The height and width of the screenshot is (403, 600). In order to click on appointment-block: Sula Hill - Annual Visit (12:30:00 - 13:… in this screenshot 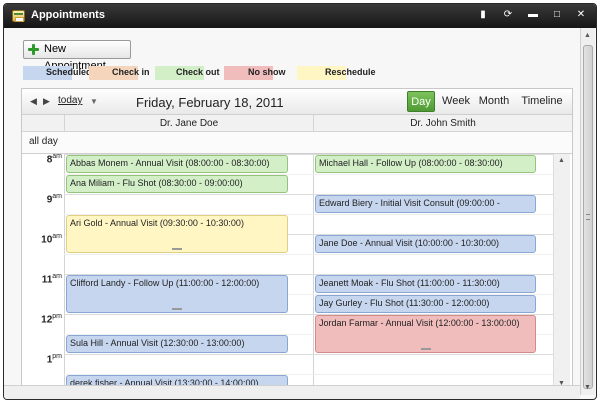, I will do `click(177, 344)`.